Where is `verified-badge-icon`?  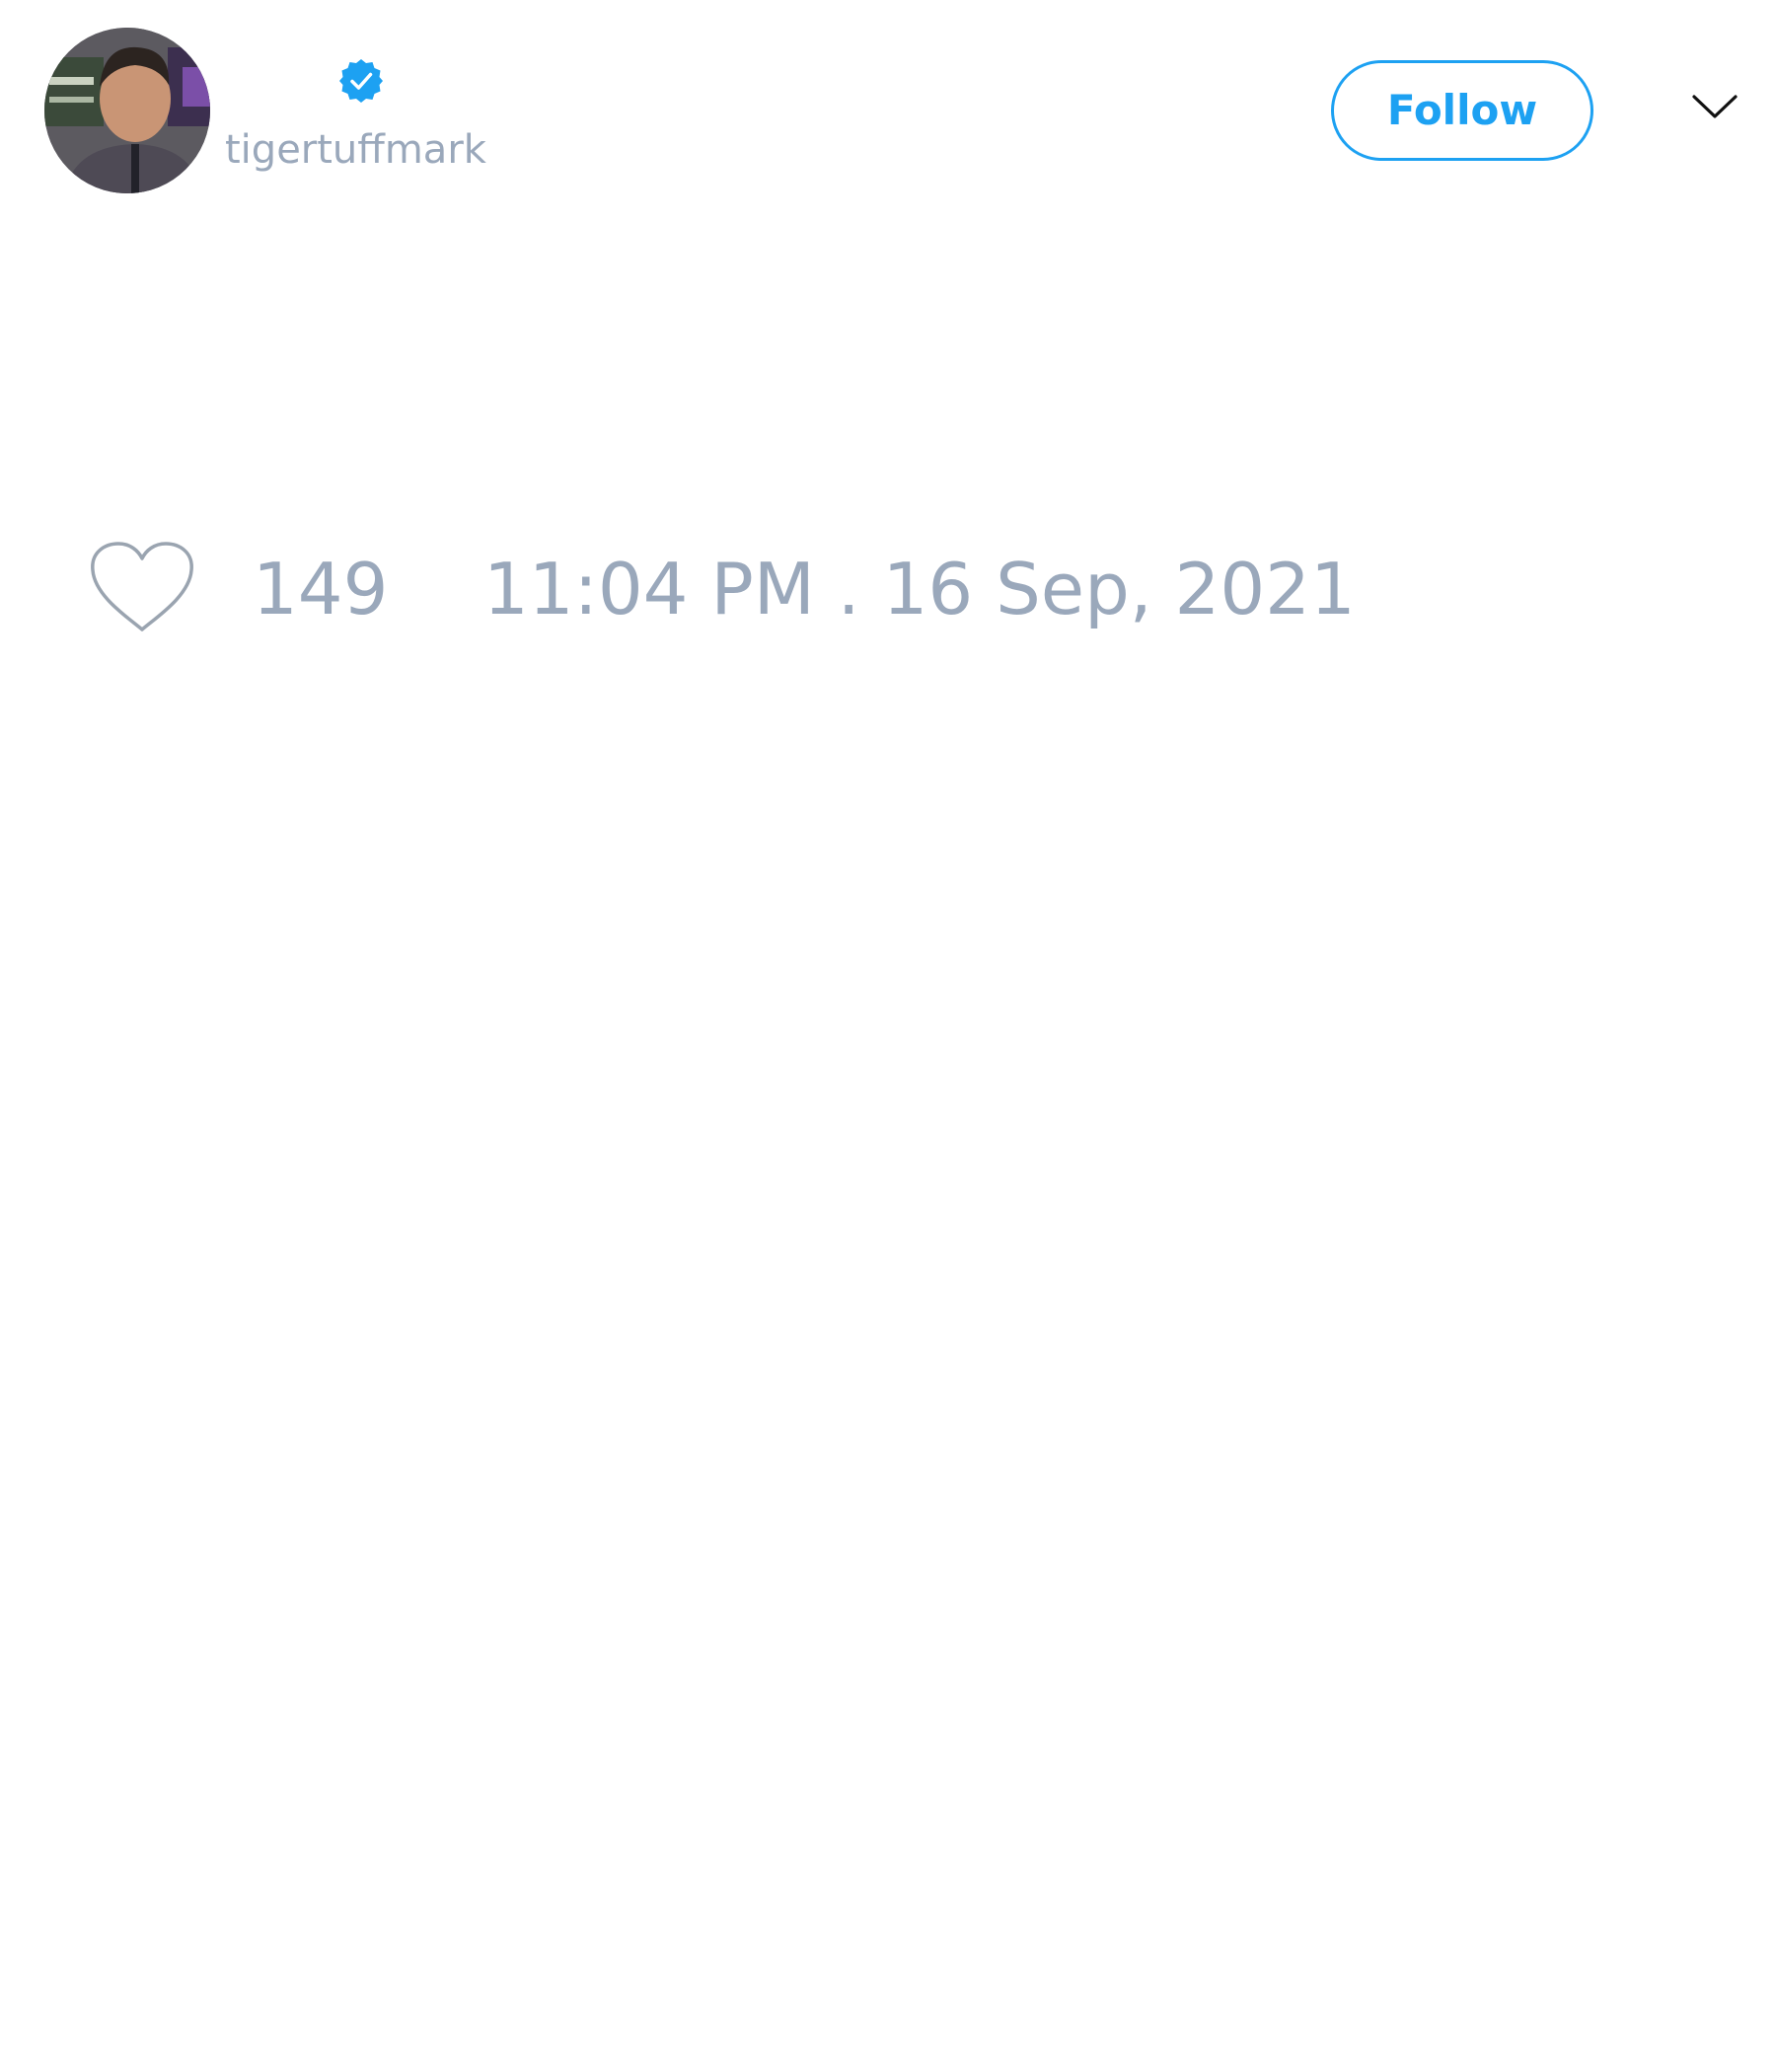 verified-badge-icon is located at coordinates (361, 81).